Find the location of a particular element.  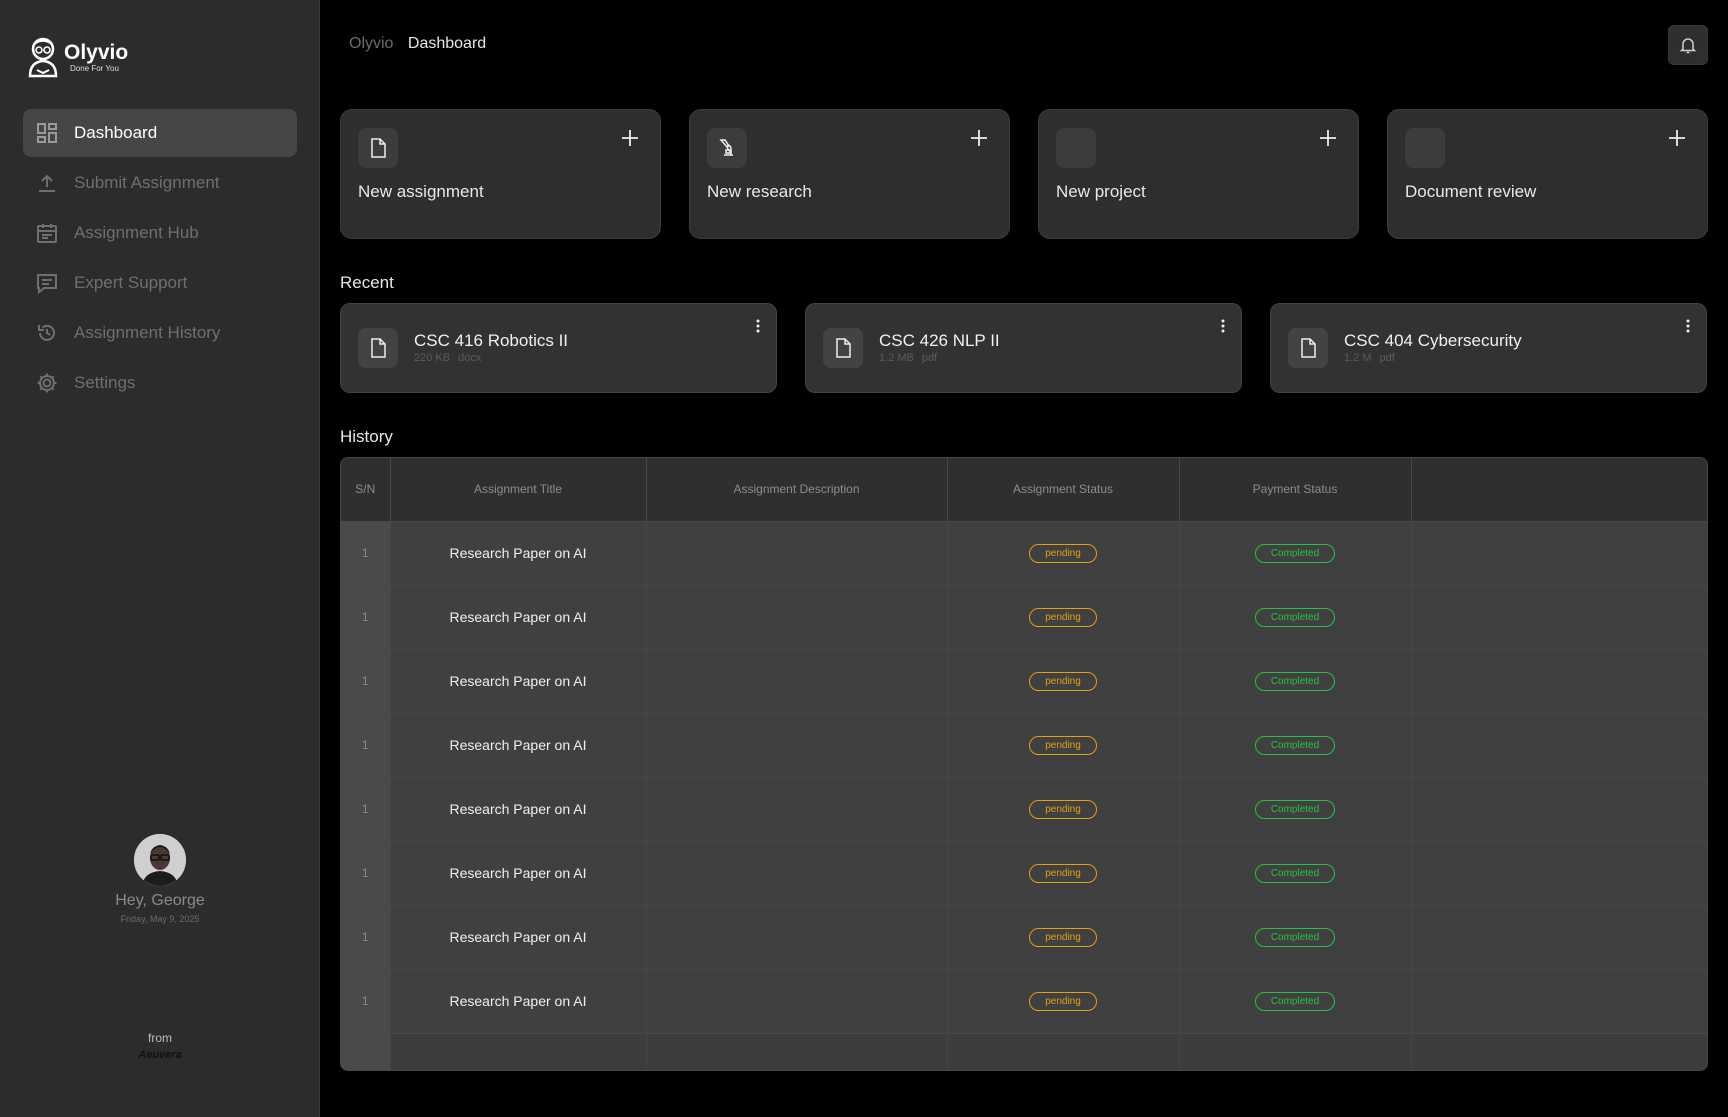

sidebar-item-assignment-history: Assignment History is located at coordinates (160, 333).